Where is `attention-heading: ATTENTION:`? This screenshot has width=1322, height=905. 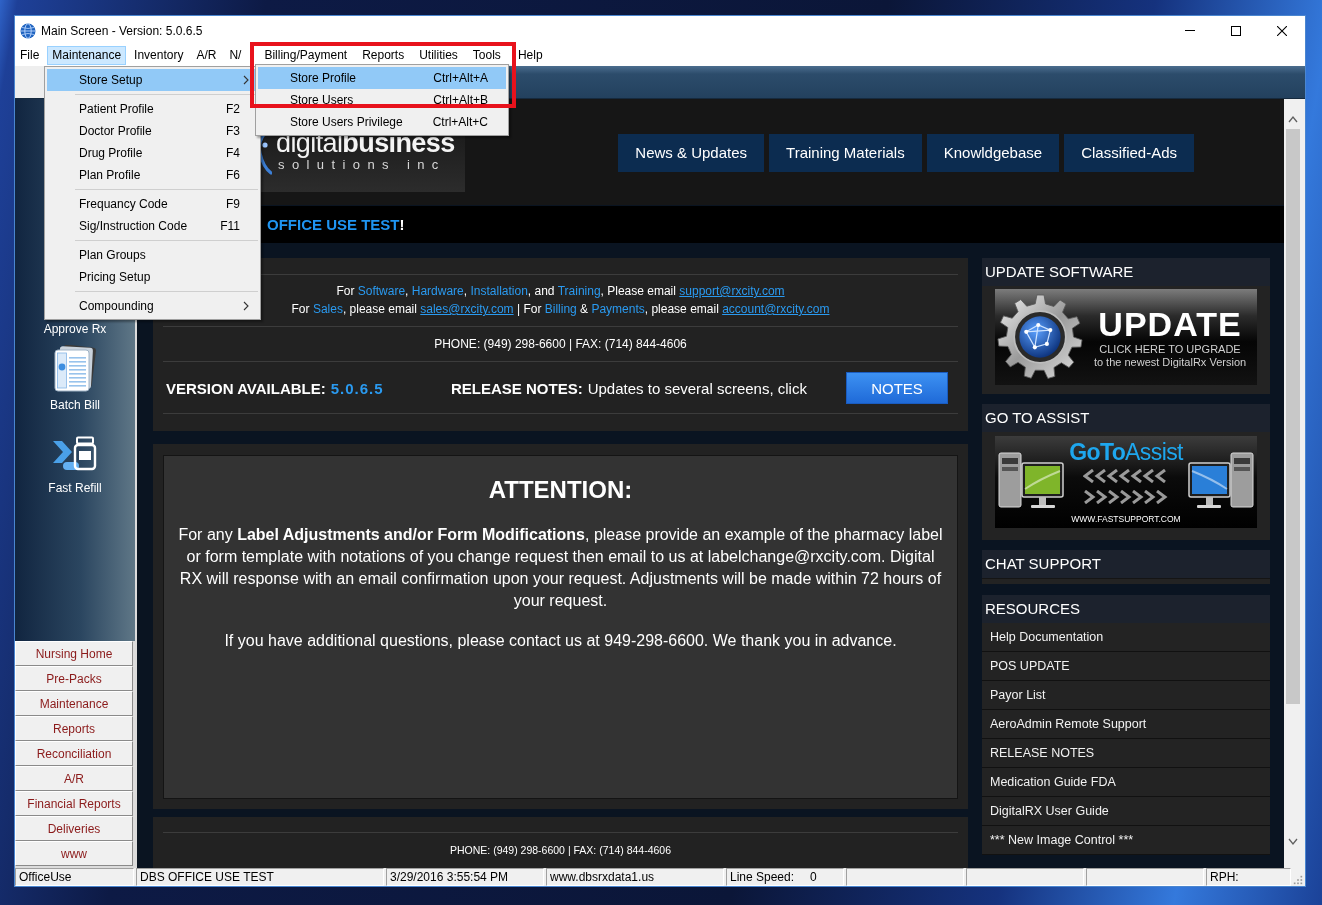
attention-heading: ATTENTION: is located at coordinates (560, 490).